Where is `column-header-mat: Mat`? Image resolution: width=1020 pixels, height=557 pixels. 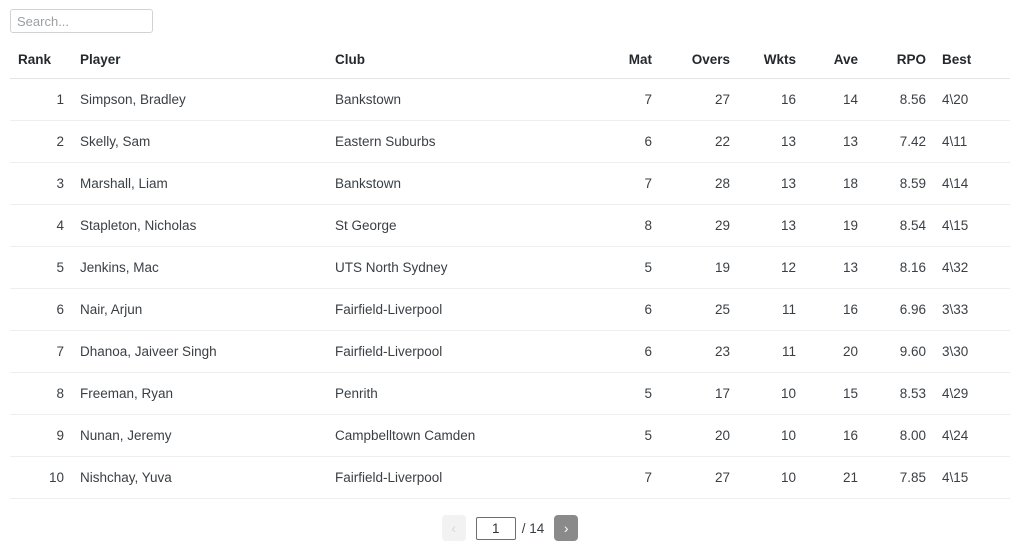
column-header-mat: Mat is located at coordinates (626, 59).